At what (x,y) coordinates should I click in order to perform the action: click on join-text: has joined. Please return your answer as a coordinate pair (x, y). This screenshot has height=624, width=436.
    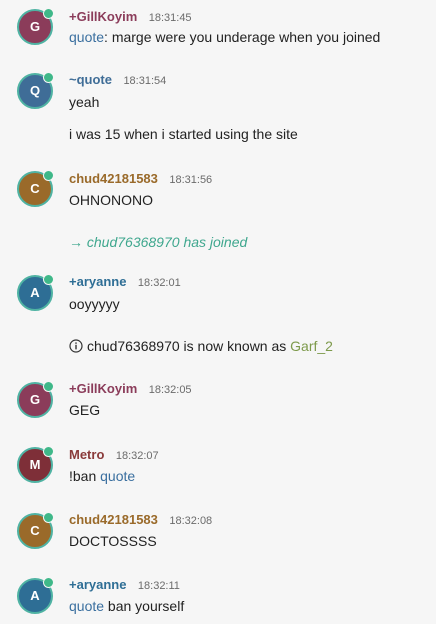
    Looking at the image, I should click on (215, 242).